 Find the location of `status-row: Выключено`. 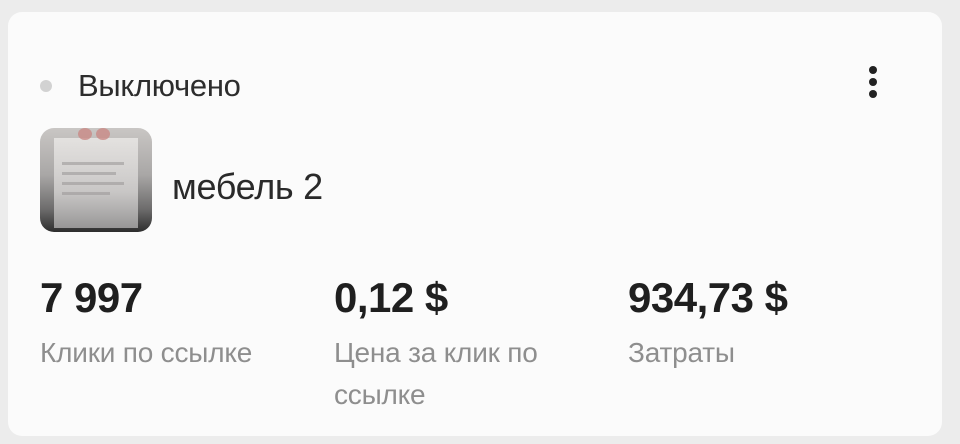

status-row: Выключено is located at coordinates (140, 86).